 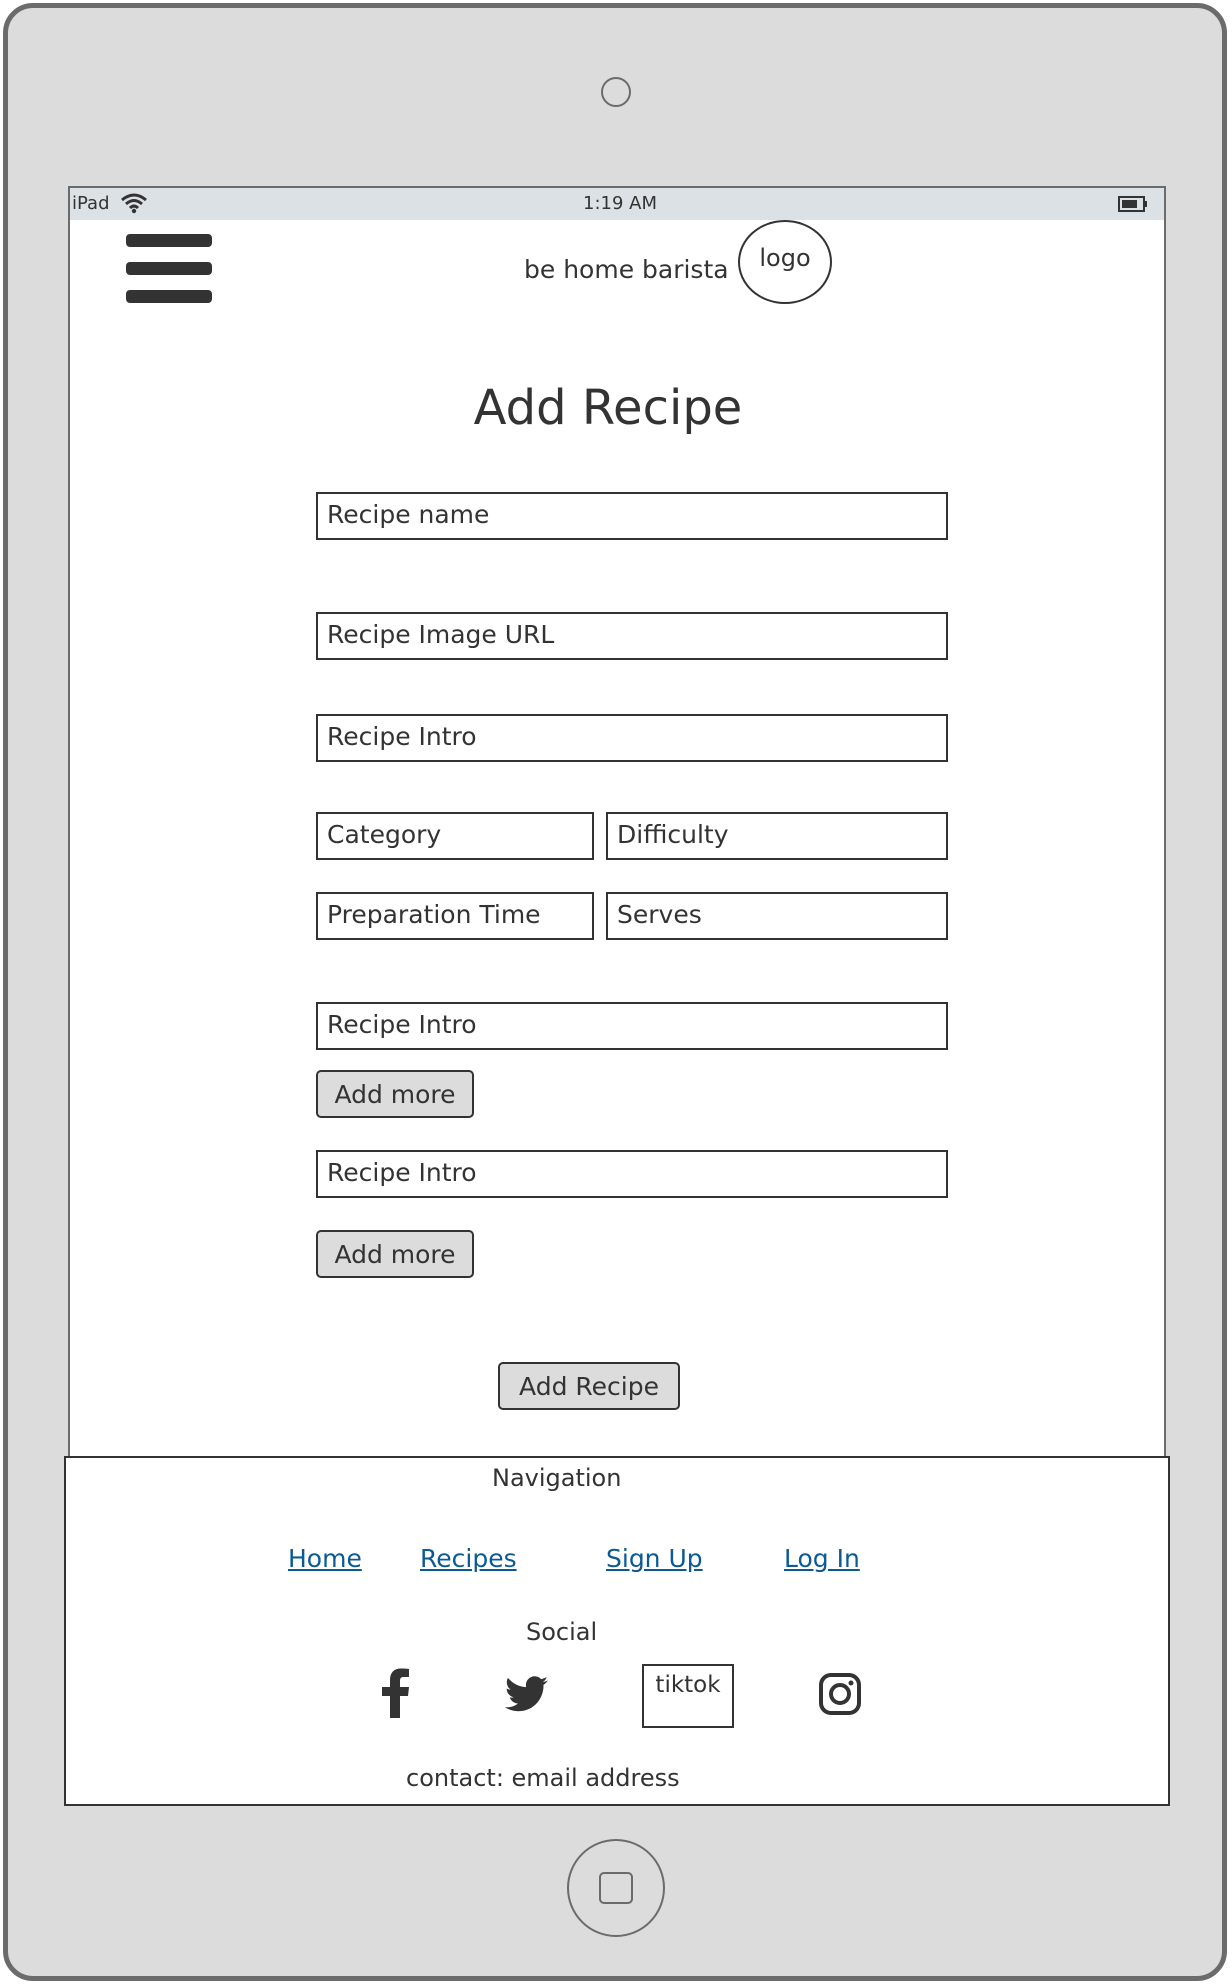 What do you see at coordinates (396, 1693) in the screenshot?
I see `facebook-icon` at bounding box center [396, 1693].